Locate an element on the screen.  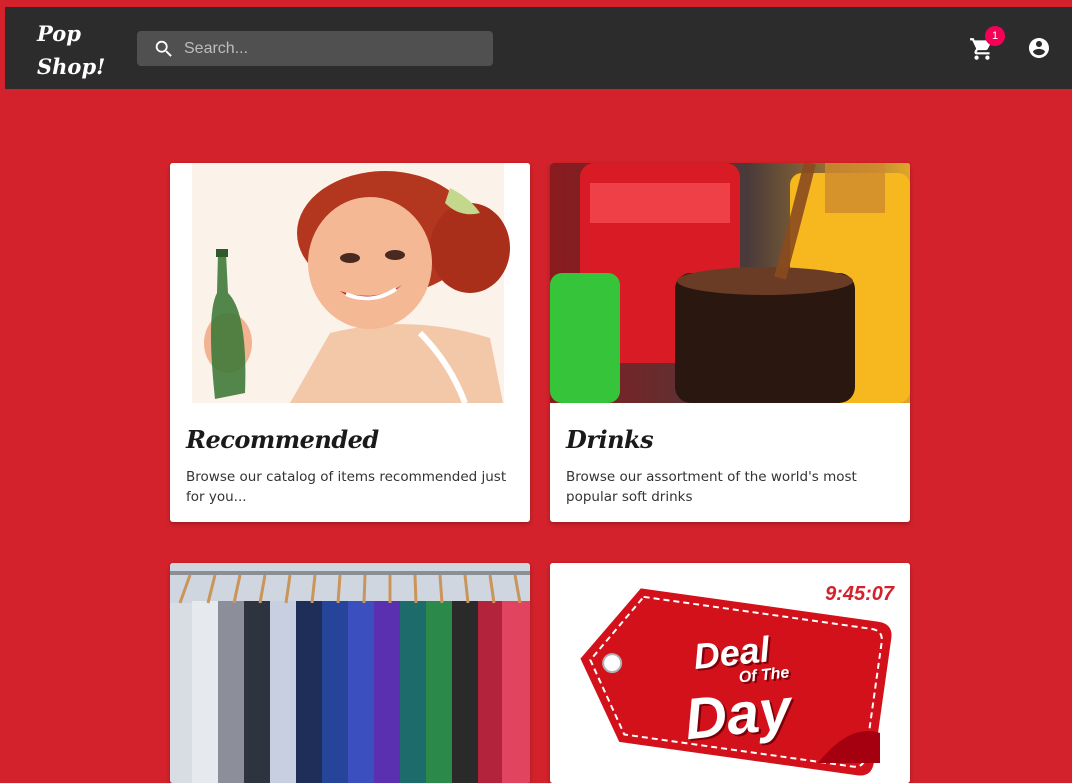
logo-line-1: Pop is located at coordinates (59, 33).